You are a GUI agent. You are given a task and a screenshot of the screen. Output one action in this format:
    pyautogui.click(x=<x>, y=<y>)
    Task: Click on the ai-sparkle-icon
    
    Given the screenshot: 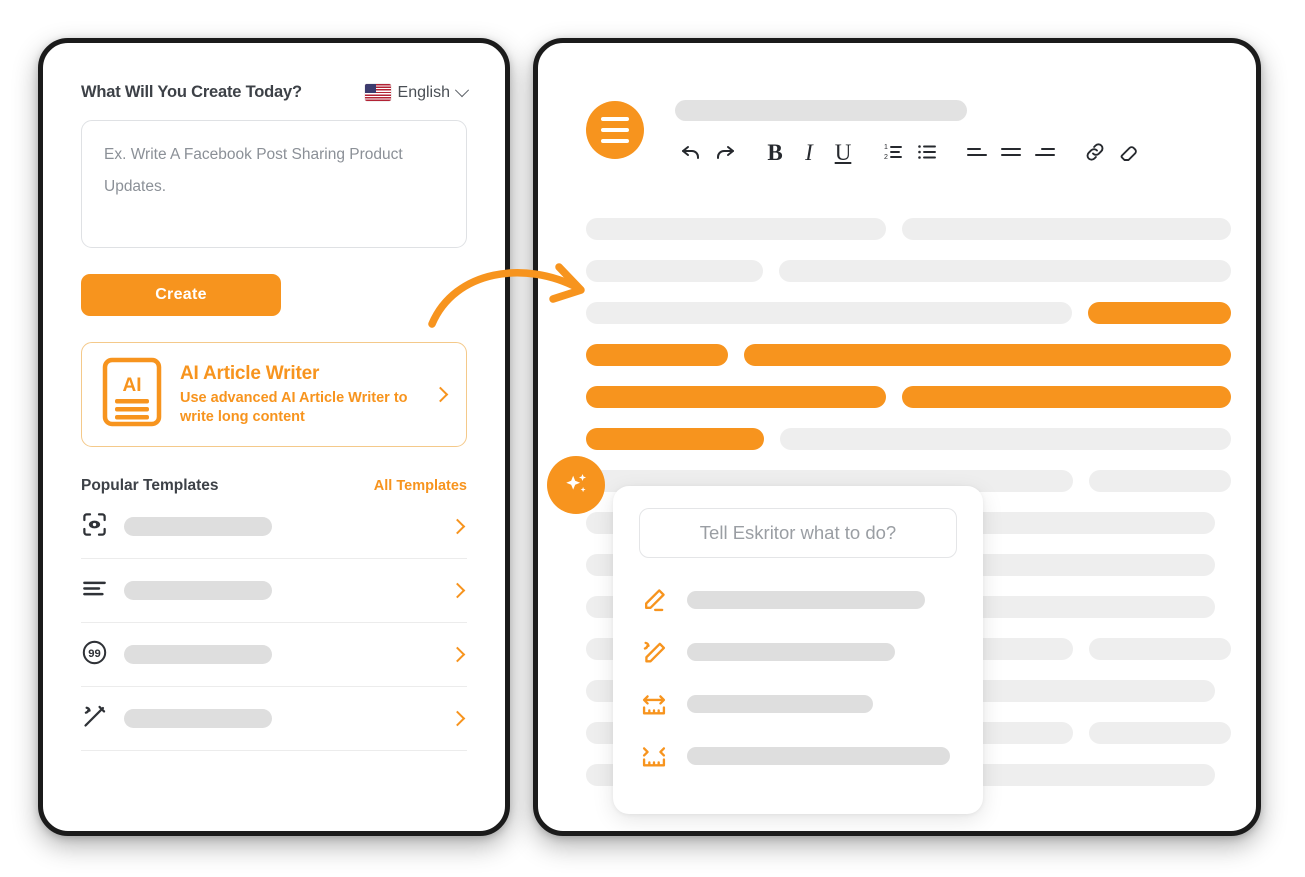 What is the action you would take?
    pyautogui.click(x=576, y=485)
    